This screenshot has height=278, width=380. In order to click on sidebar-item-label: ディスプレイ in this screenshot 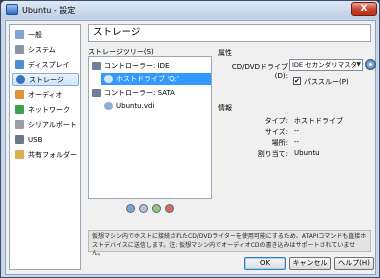, I will do `click(49, 64)`.